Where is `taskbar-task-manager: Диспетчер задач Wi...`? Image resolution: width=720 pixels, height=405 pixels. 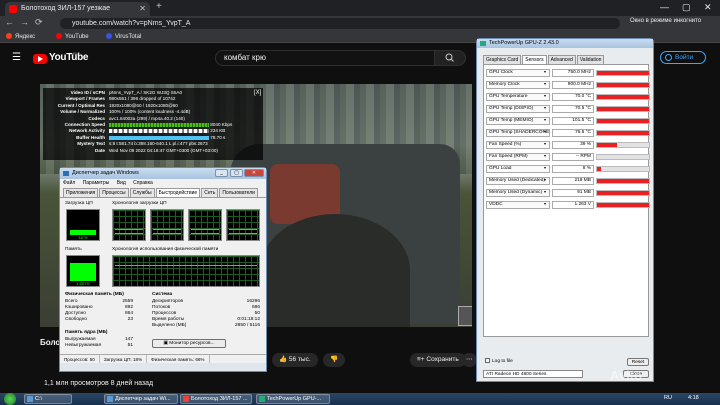 taskbar-task-manager: Диспетчер задач Wi... is located at coordinates (141, 399).